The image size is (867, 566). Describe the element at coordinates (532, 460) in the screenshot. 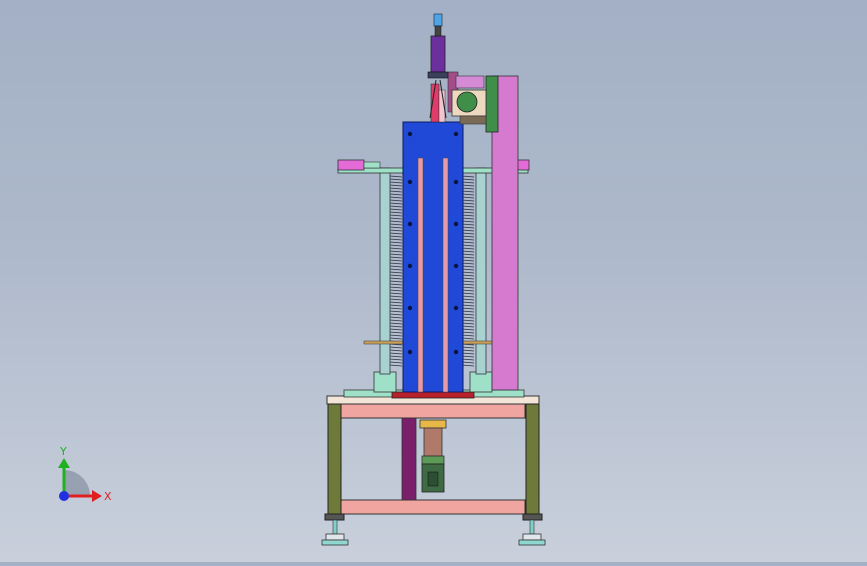

I see `frame-right-leg` at that location.